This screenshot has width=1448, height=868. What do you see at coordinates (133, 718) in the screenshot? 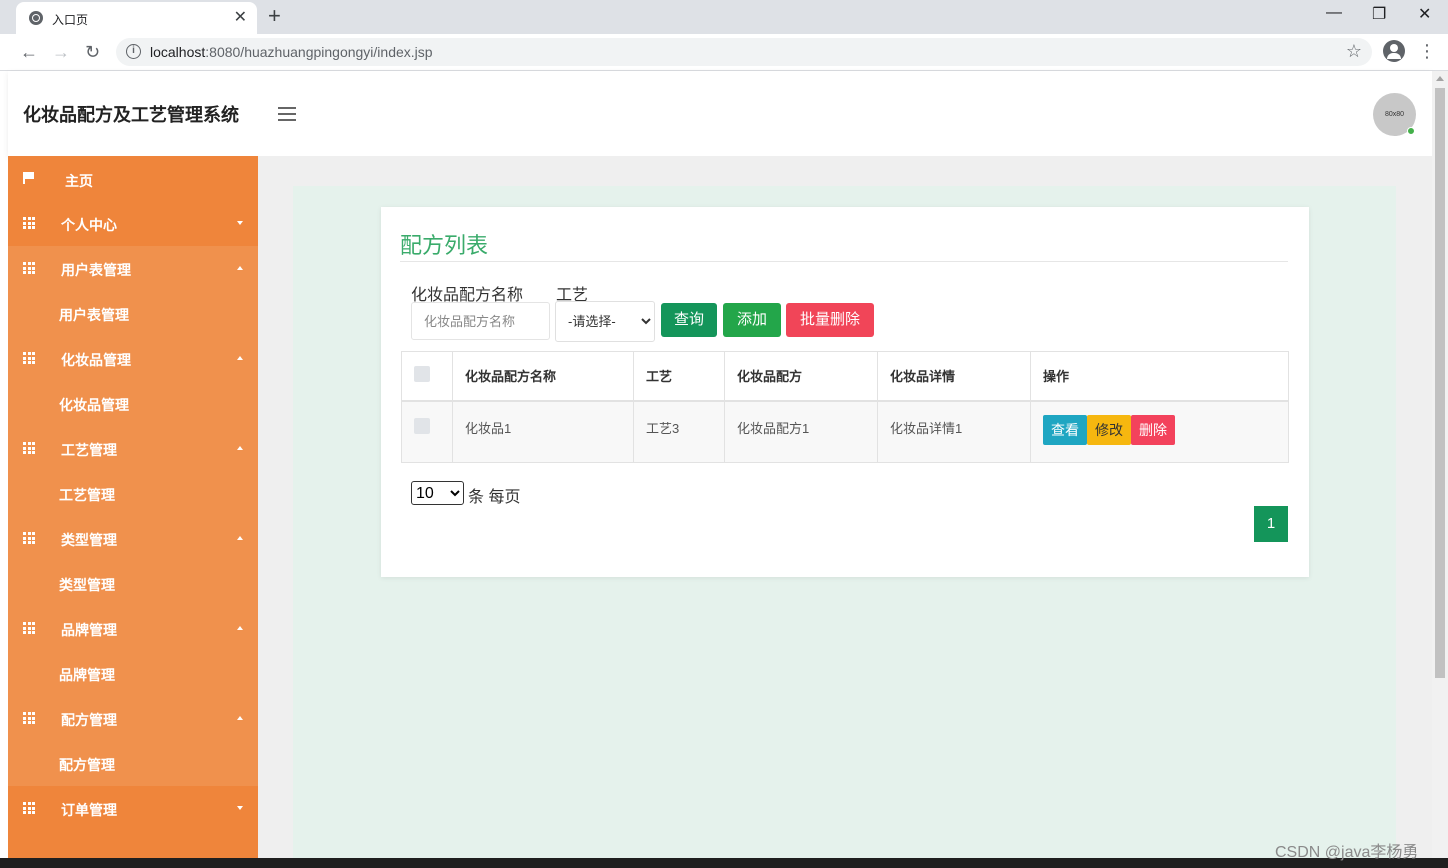
I see `sidebar-item: 配方管理` at bounding box center [133, 718].